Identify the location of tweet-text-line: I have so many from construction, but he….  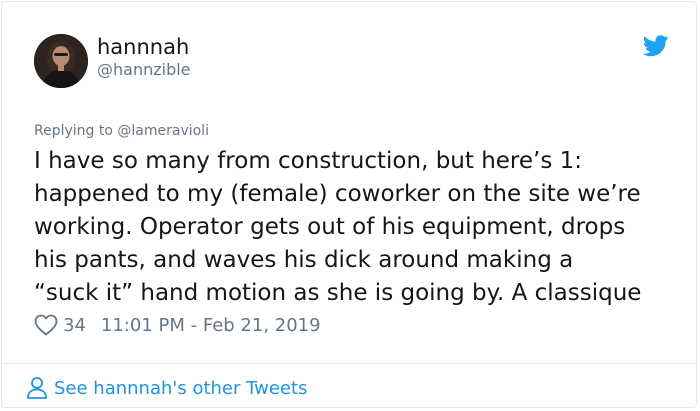
(308, 161).